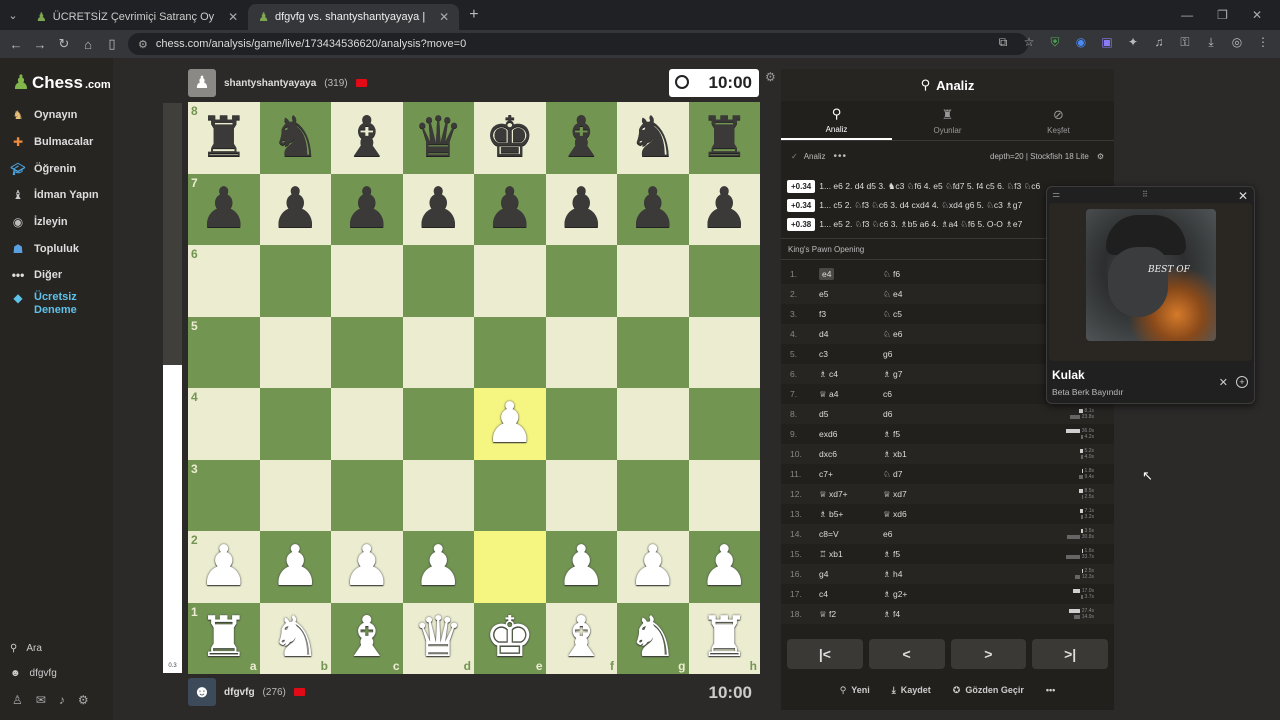 This screenshot has width=1280, height=720. What do you see at coordinates (933, 294) in the screenshot?
I see `black-move: ♘ e4` at bounding box center [933, 294].